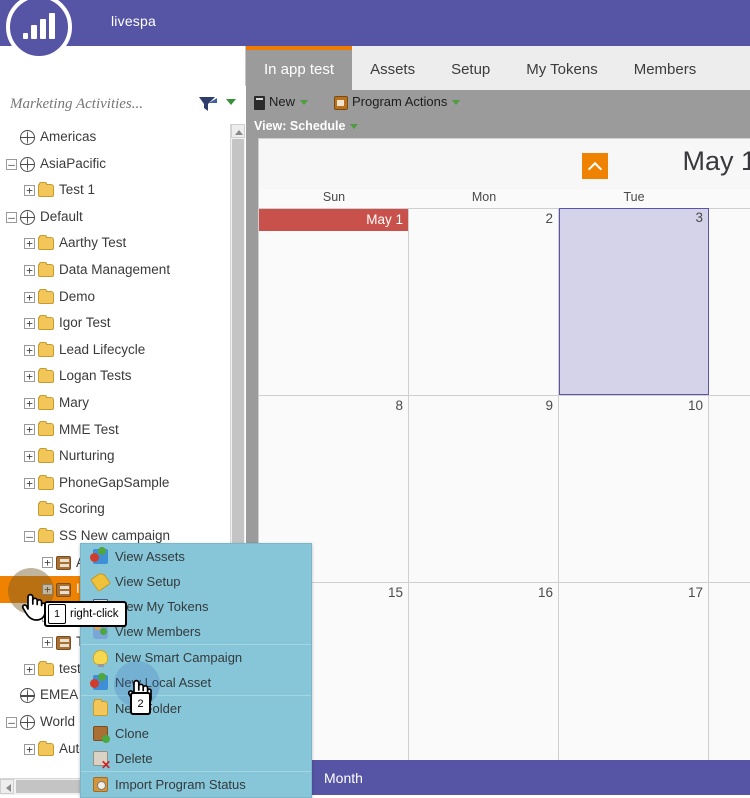  I want to click on tree-item-lead-lifecycle: + Lead Lifecycle, so click(123, 350).